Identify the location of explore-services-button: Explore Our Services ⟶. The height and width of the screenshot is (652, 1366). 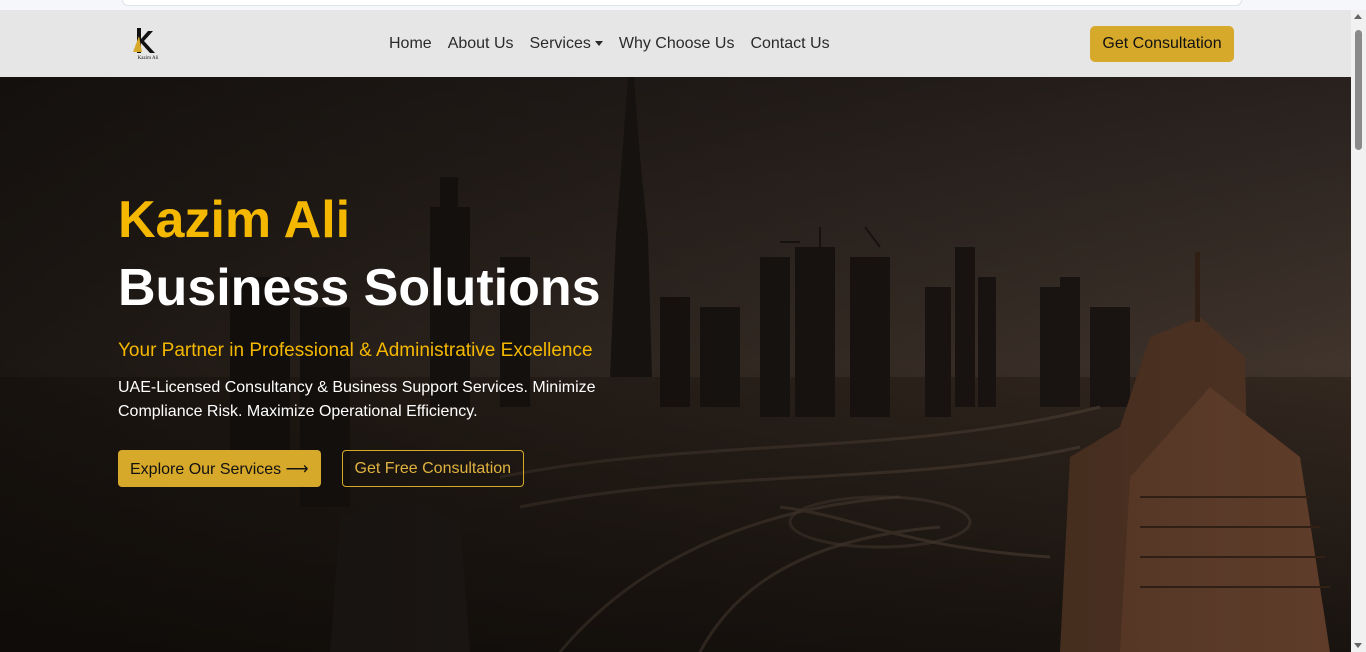
(219, 468).